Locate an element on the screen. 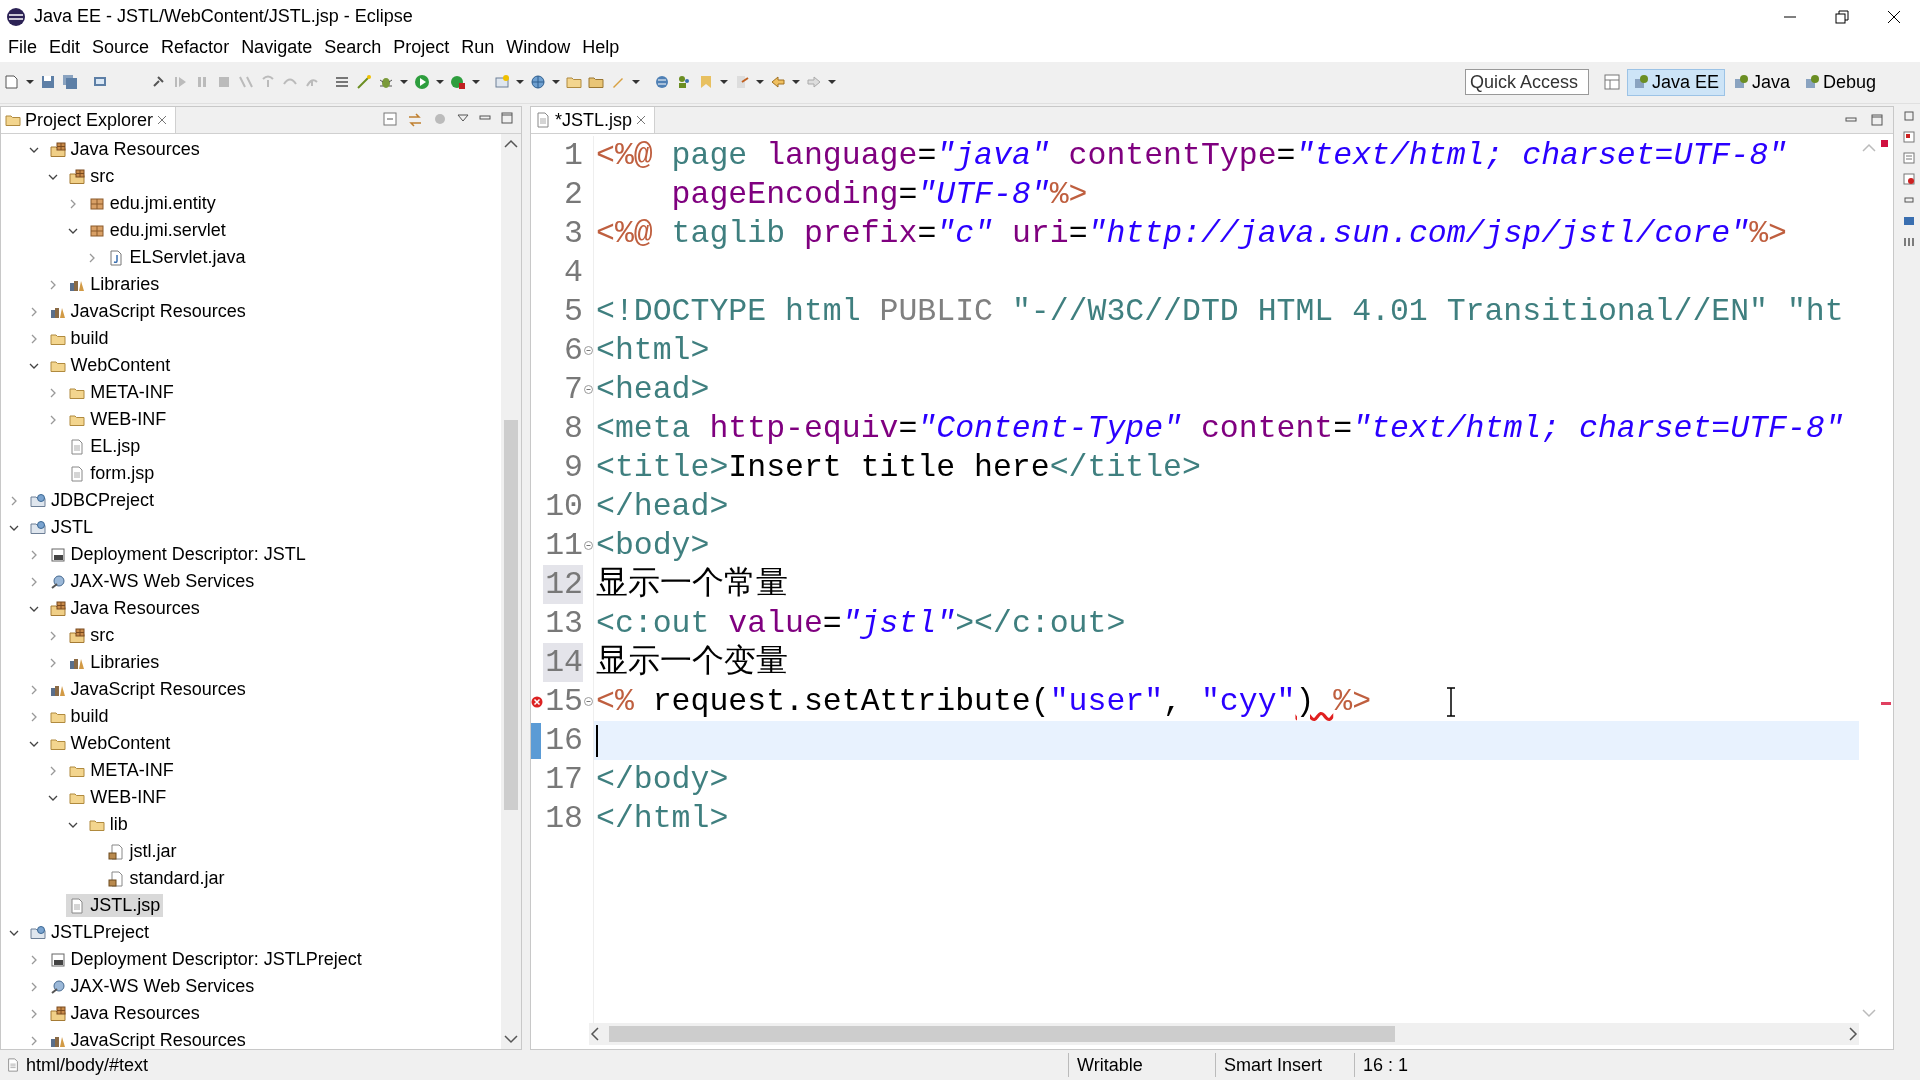 Image resolution: width=1920 pixels, height=1080 pixels. marker-icon is located at coordinates (706, 82).